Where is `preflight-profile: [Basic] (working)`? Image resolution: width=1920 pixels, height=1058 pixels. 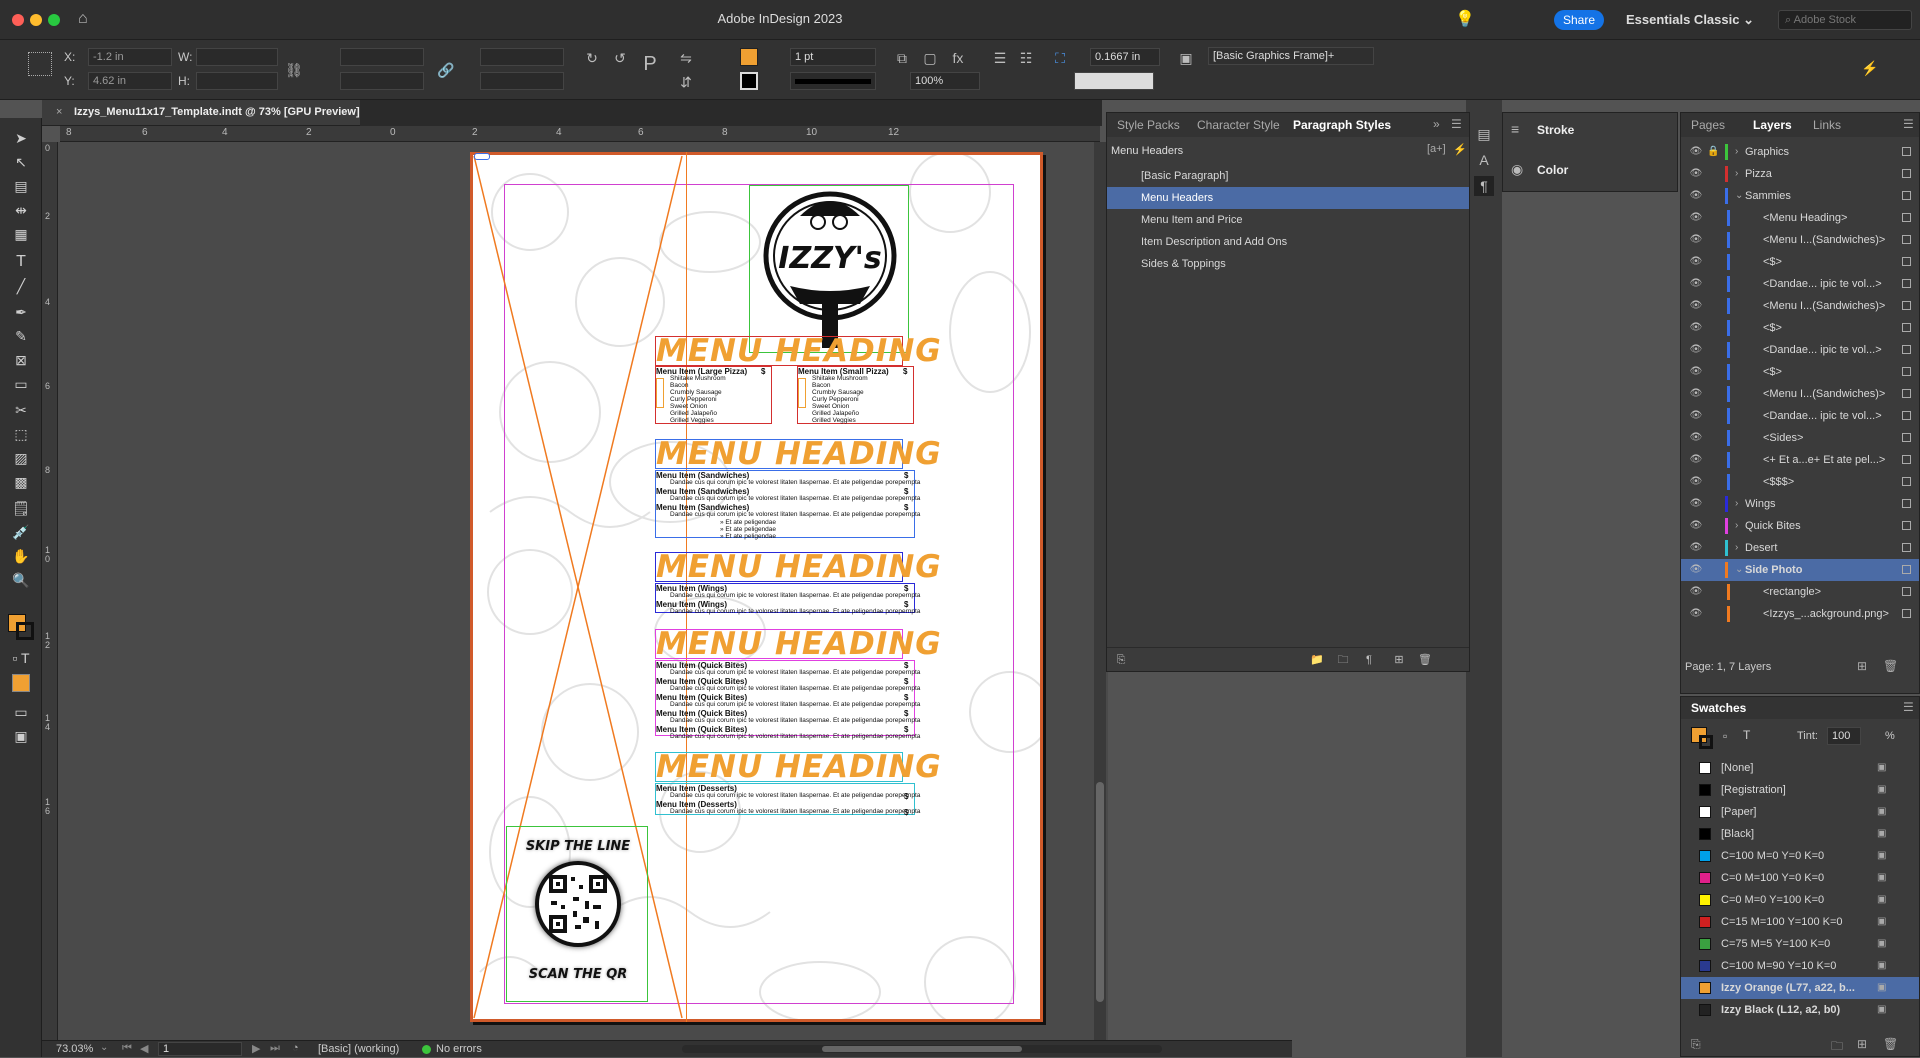 preflight-profile: [Basic] (working) is located at coordinates (358, 1049).